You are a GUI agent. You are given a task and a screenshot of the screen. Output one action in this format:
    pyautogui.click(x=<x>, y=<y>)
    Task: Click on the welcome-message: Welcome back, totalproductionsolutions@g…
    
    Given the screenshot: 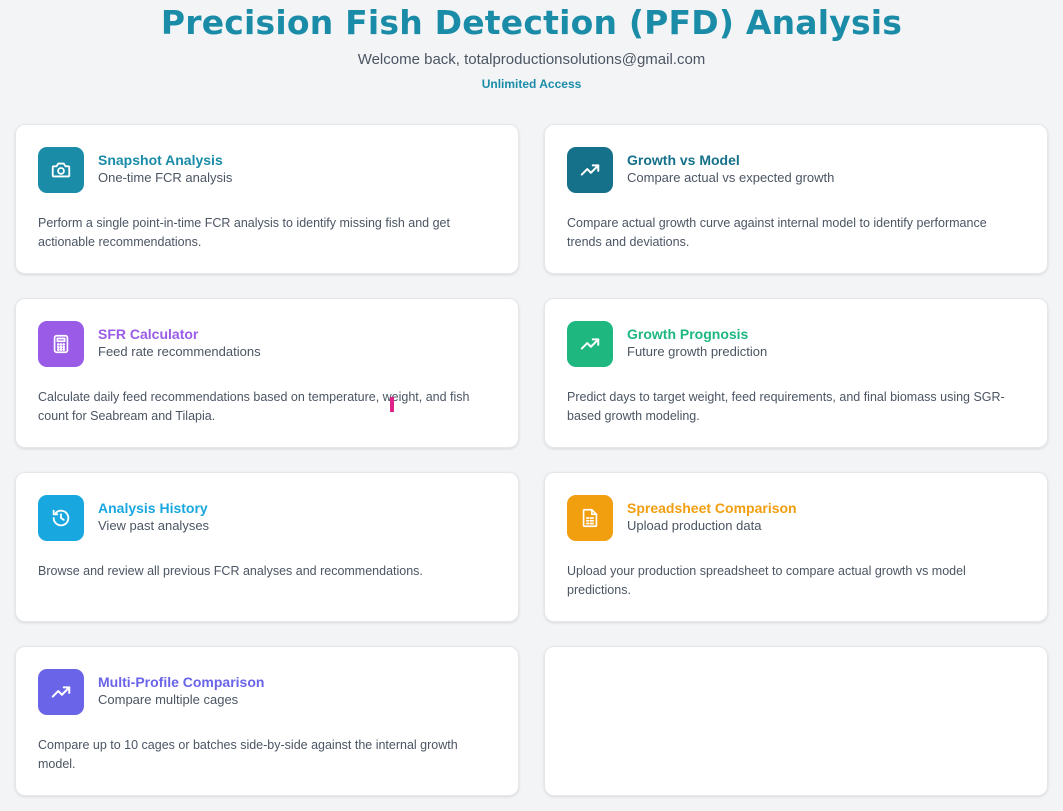 What is the action you would take?
    pyautogui.click(x=531, y=59)
    